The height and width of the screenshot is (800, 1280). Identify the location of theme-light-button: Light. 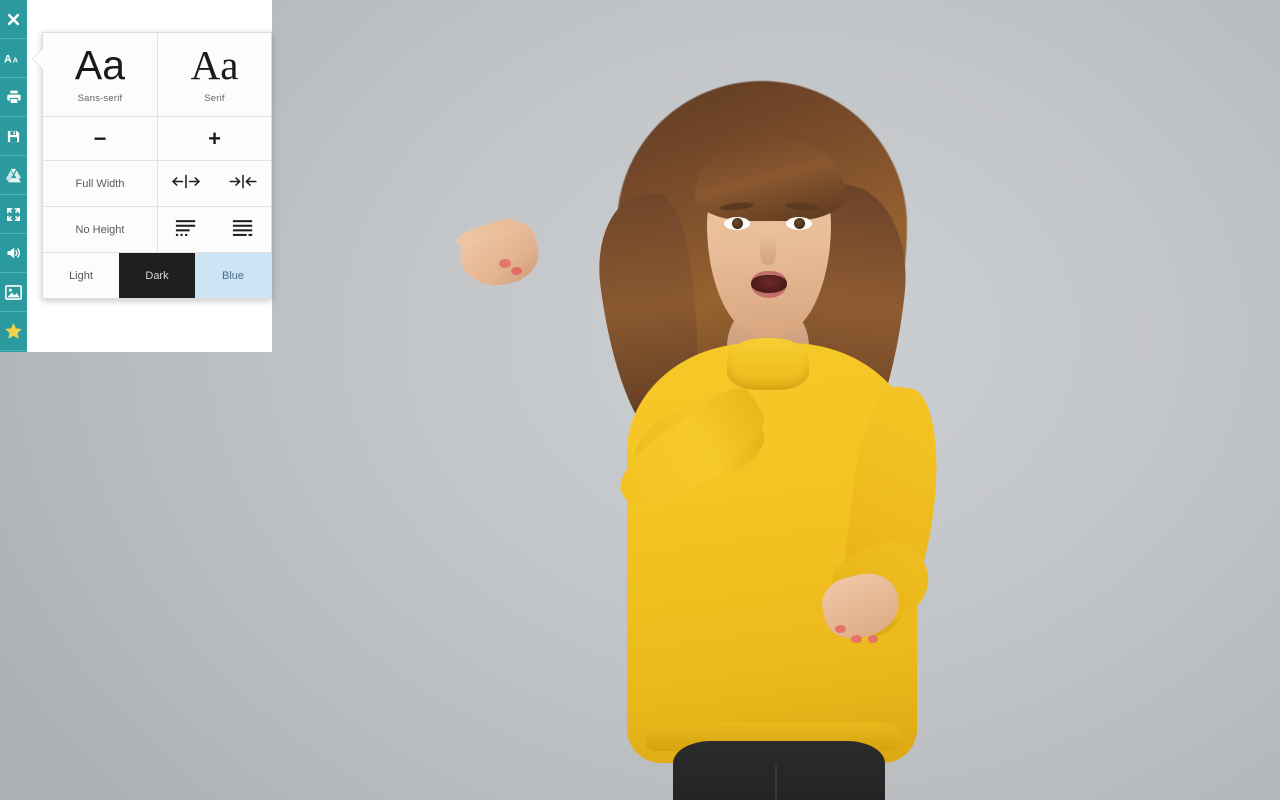
(81, 275).